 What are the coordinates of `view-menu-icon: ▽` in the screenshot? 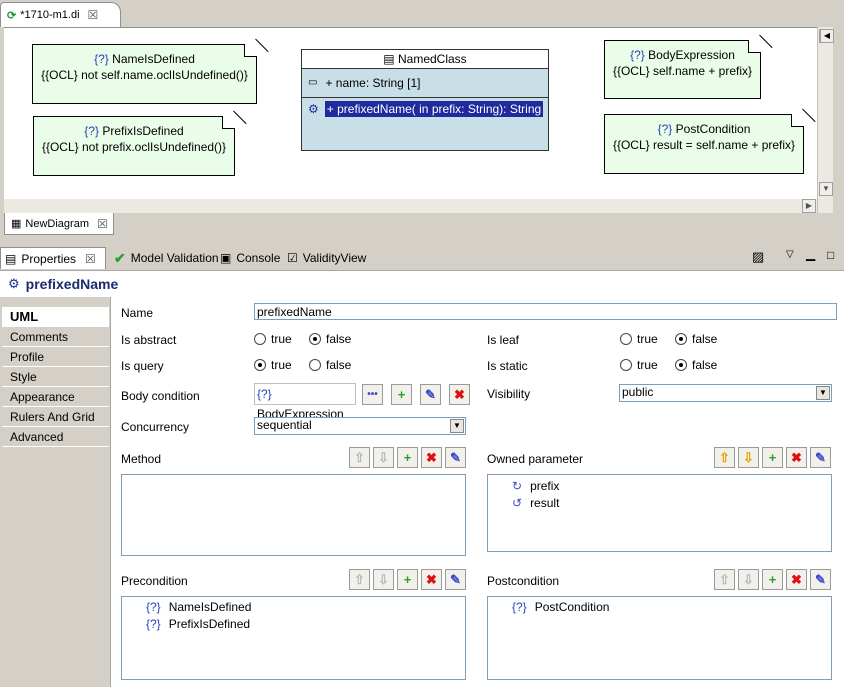 It's located at (790, 254).